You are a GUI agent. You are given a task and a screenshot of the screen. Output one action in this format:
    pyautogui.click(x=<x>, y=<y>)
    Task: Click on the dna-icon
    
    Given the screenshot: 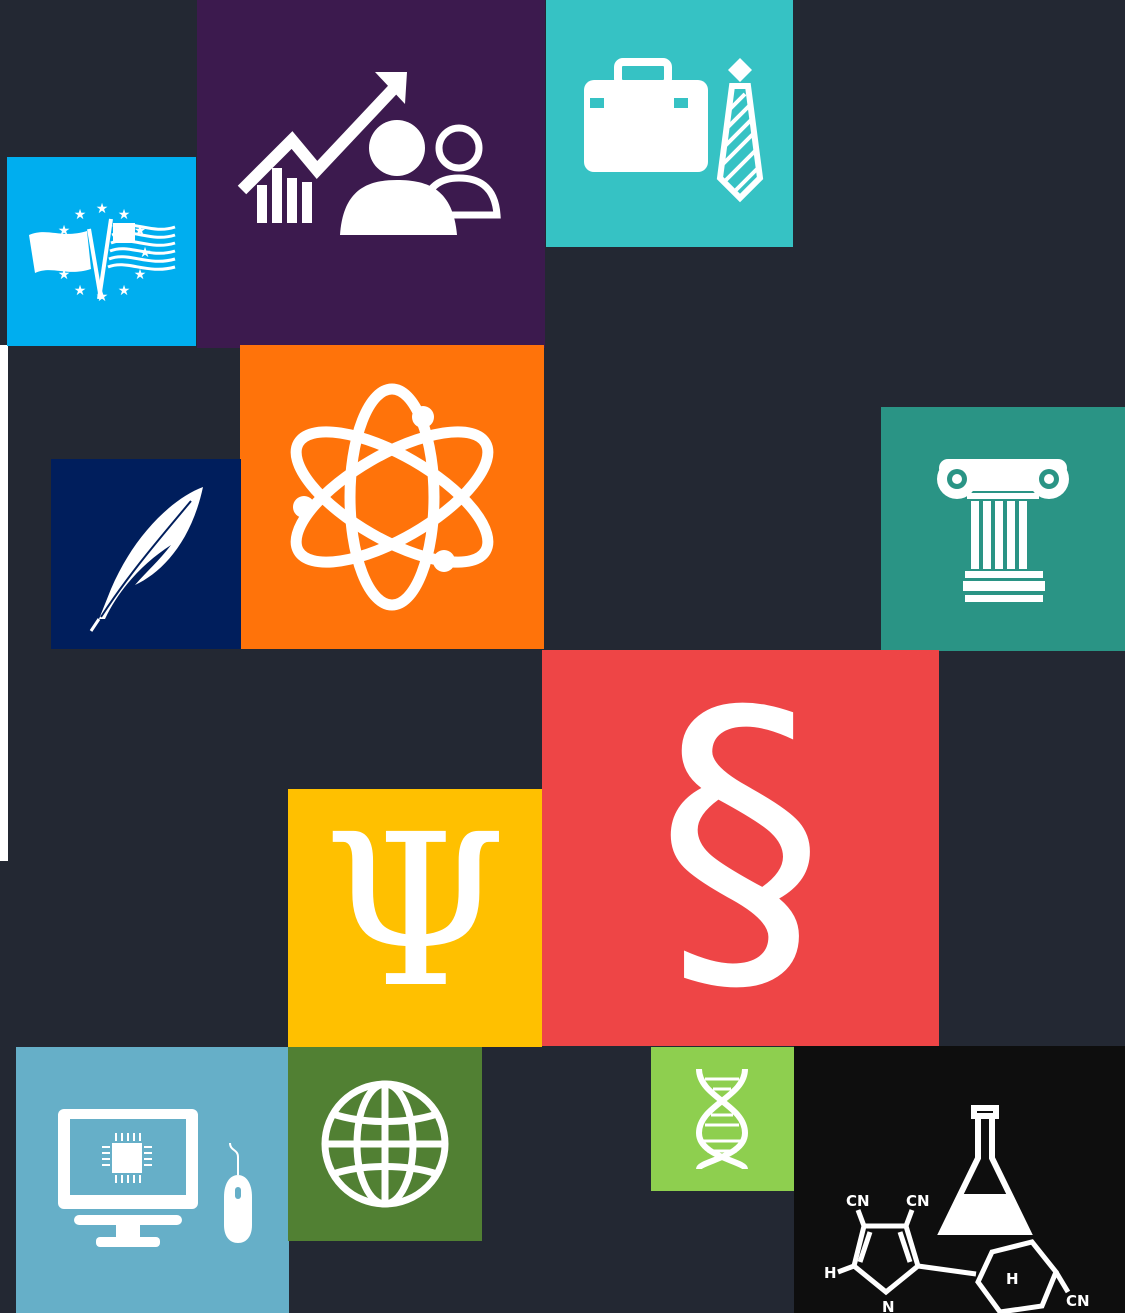 What is the action you would take?
    pyautogui.click(x=722, y=1119)
    